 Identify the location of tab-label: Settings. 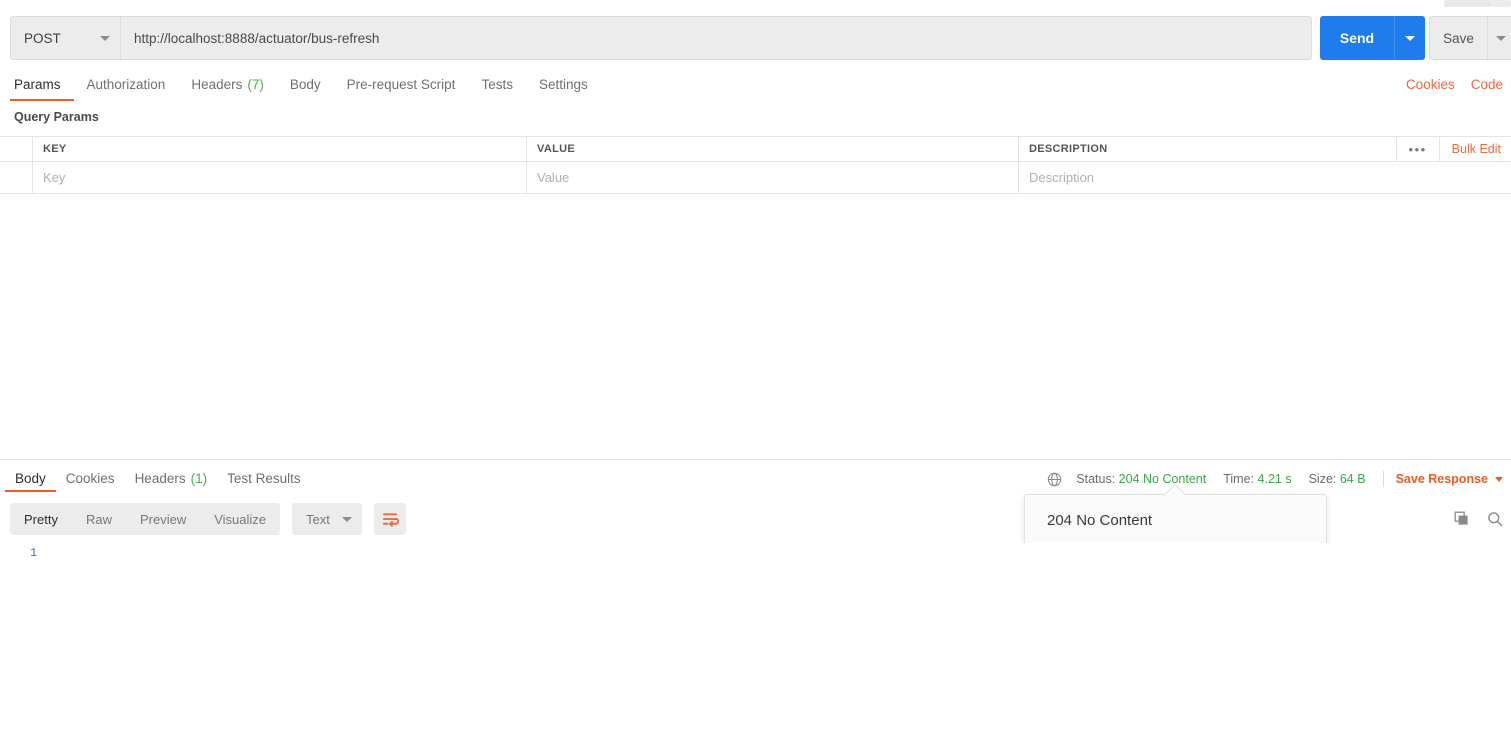
(563, 84).